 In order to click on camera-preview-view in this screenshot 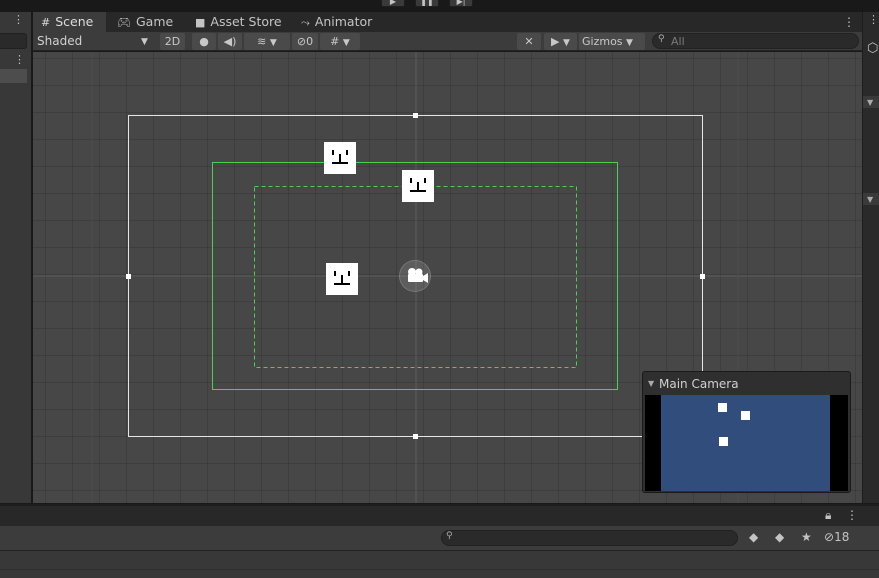, I will do `click(746, 443)`.